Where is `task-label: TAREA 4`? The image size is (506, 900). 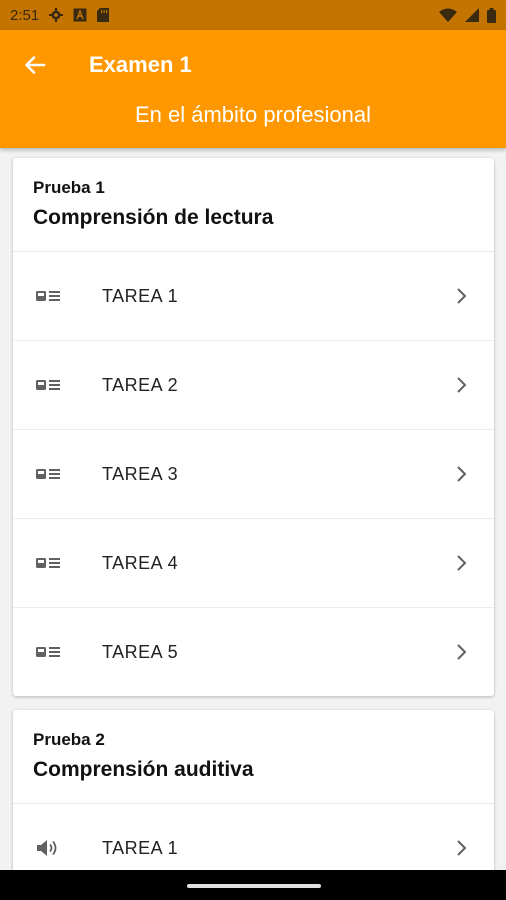 task-label: TAREA 4 is located at coordinates (140, 562).